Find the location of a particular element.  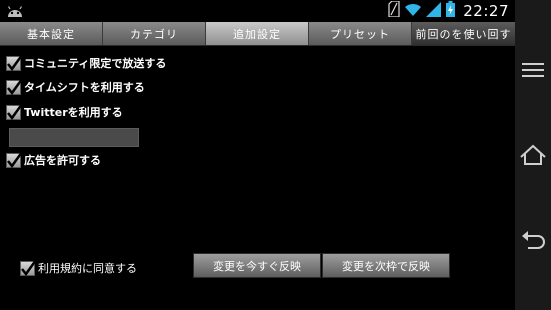

battery-charging-icon is located at coordinates (451, 11).